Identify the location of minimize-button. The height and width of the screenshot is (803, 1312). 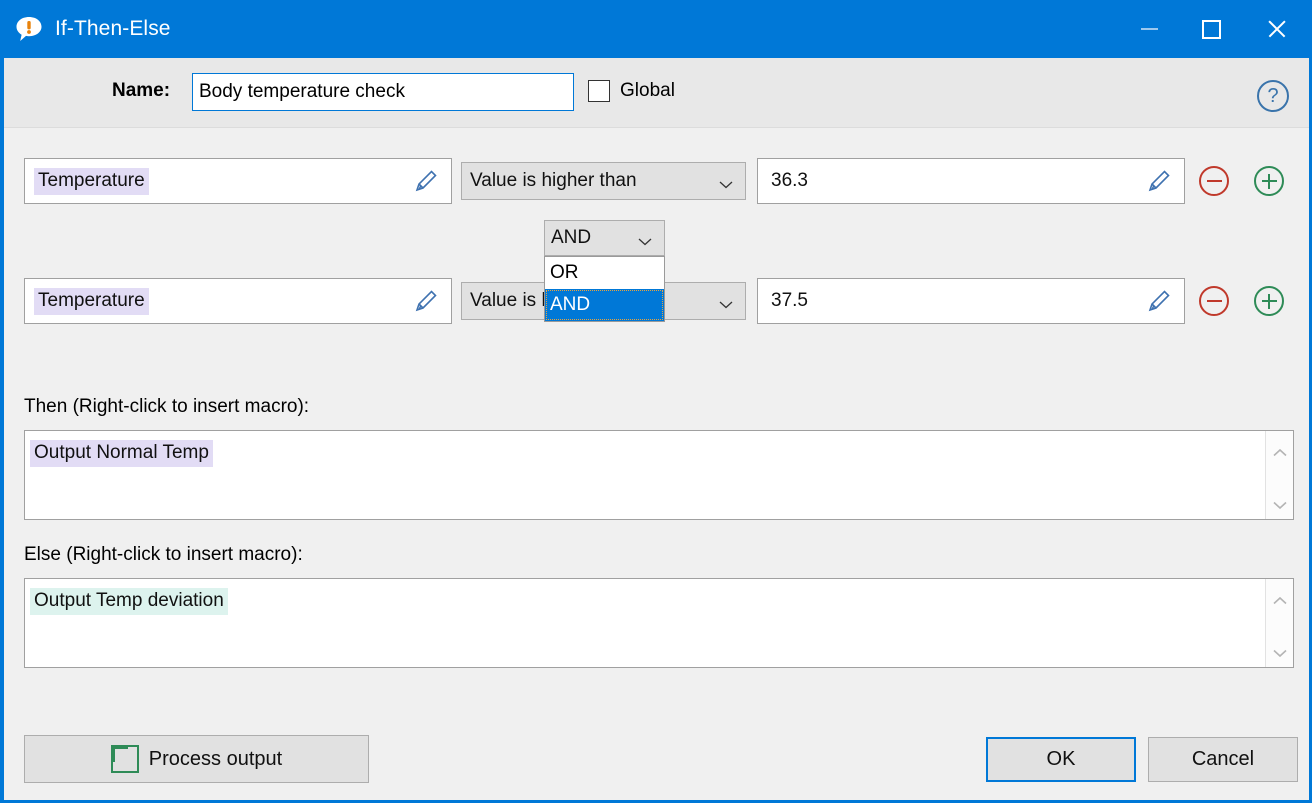
(1149, 29).